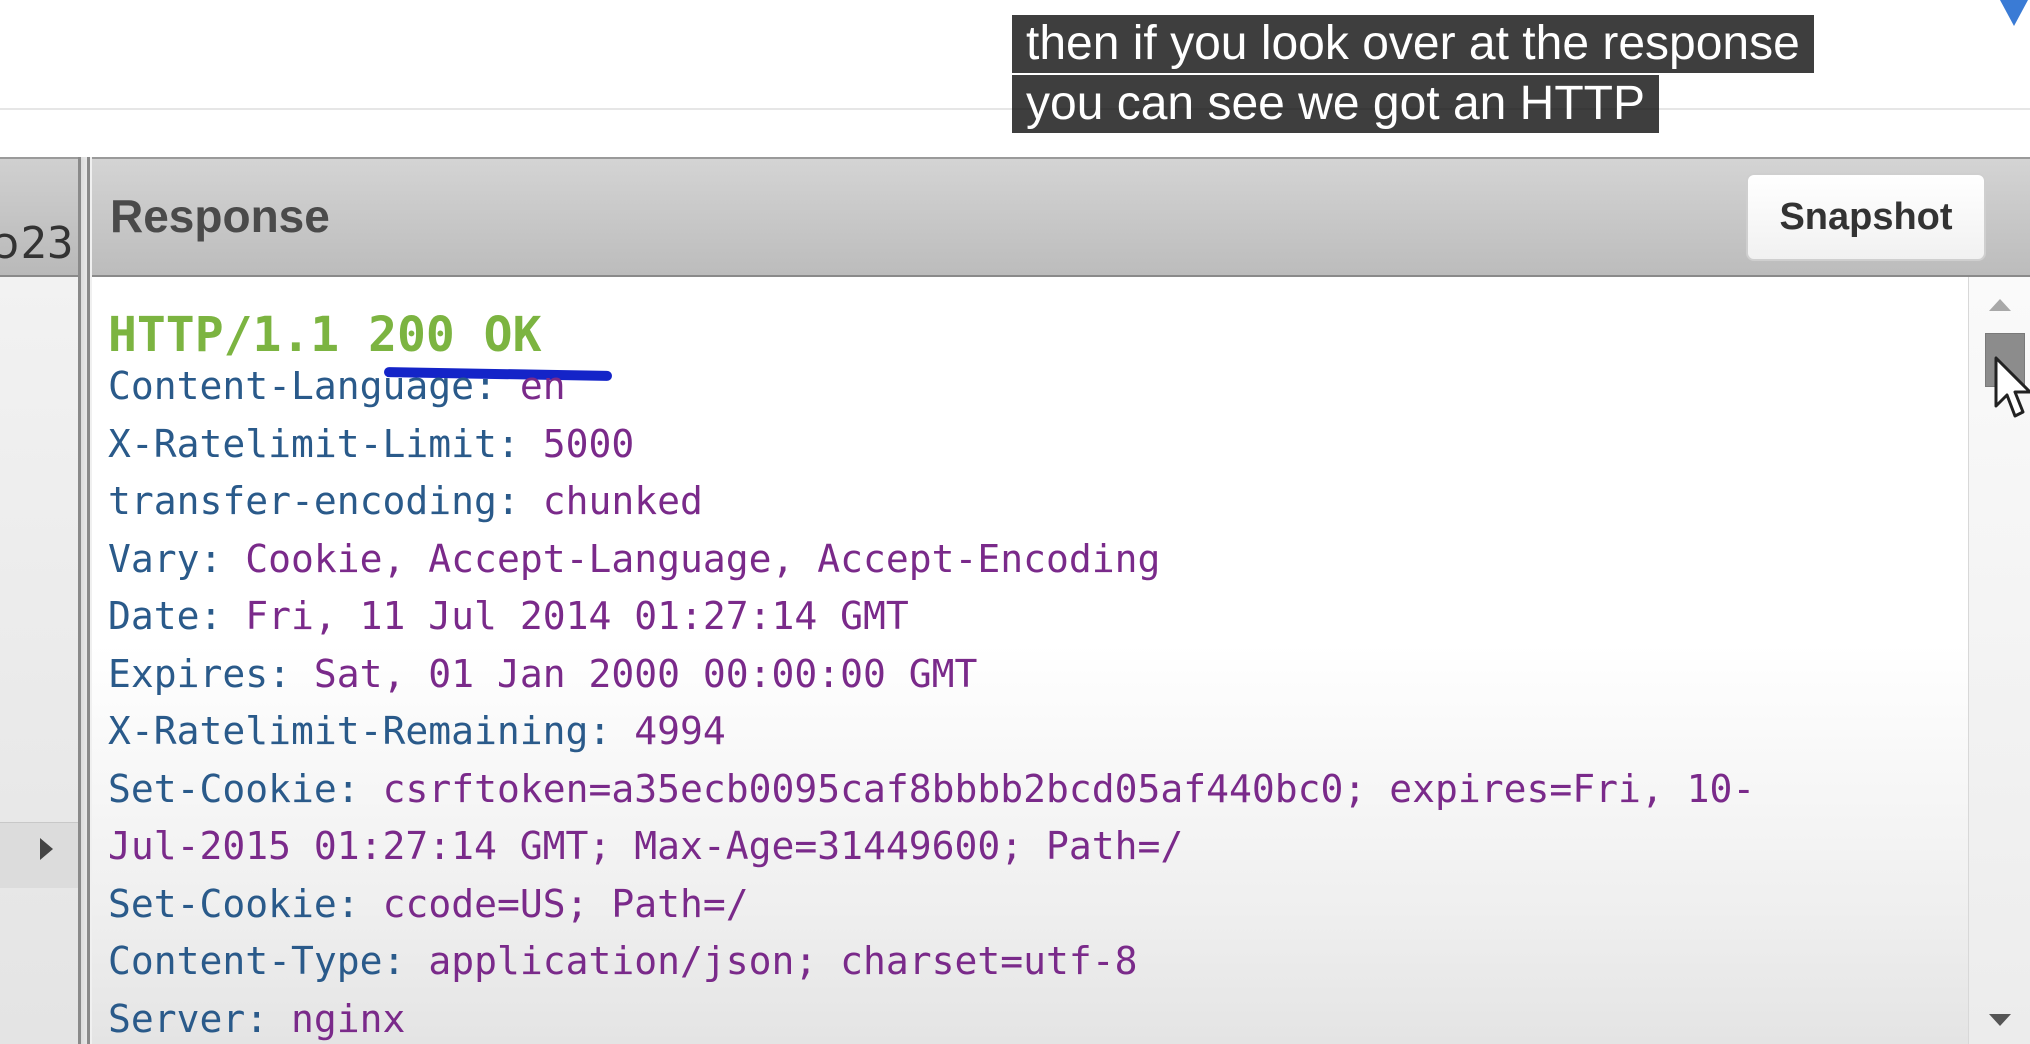 This screenshot has width=2030, height=1044. What do you see at coordinates (325, 335) in the screenshot?
I see `http-status-line: HTTP/1.1 200 OK` at bounding box center [325, 335].